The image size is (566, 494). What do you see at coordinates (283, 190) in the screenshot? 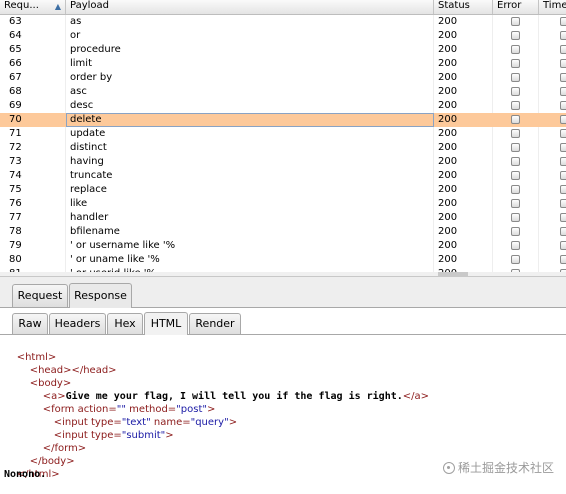
I see `table-row: 75 replace 200` at bounding box center [283, 190].